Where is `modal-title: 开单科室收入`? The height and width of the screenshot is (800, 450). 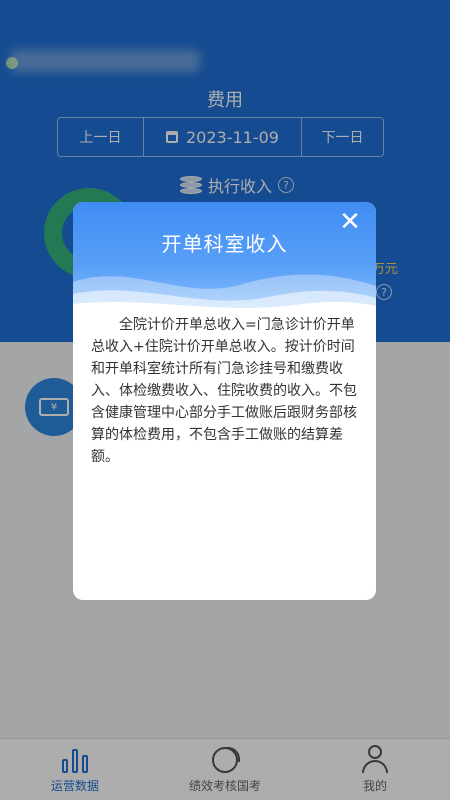 modal-title: 开单科室收入 is located at coordinates (224, 244).